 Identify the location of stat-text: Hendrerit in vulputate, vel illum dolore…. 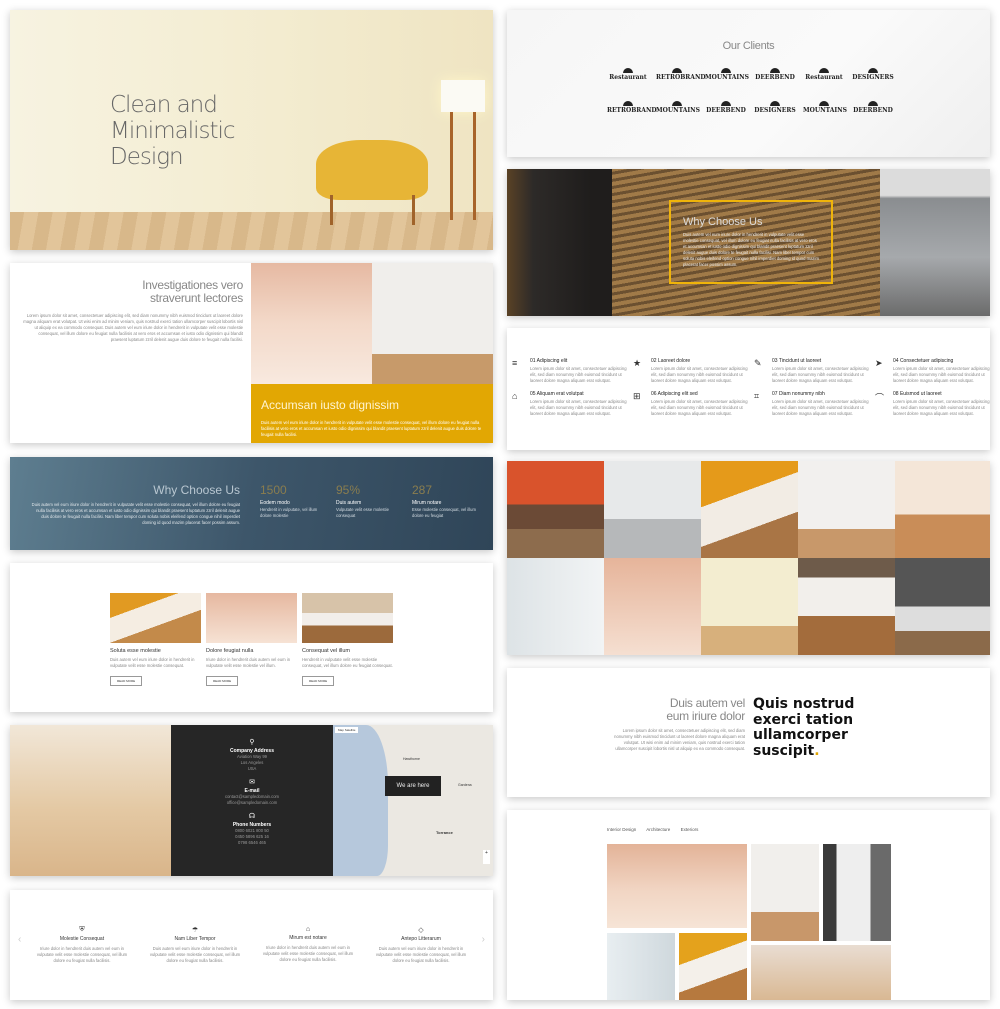
(289, 512).